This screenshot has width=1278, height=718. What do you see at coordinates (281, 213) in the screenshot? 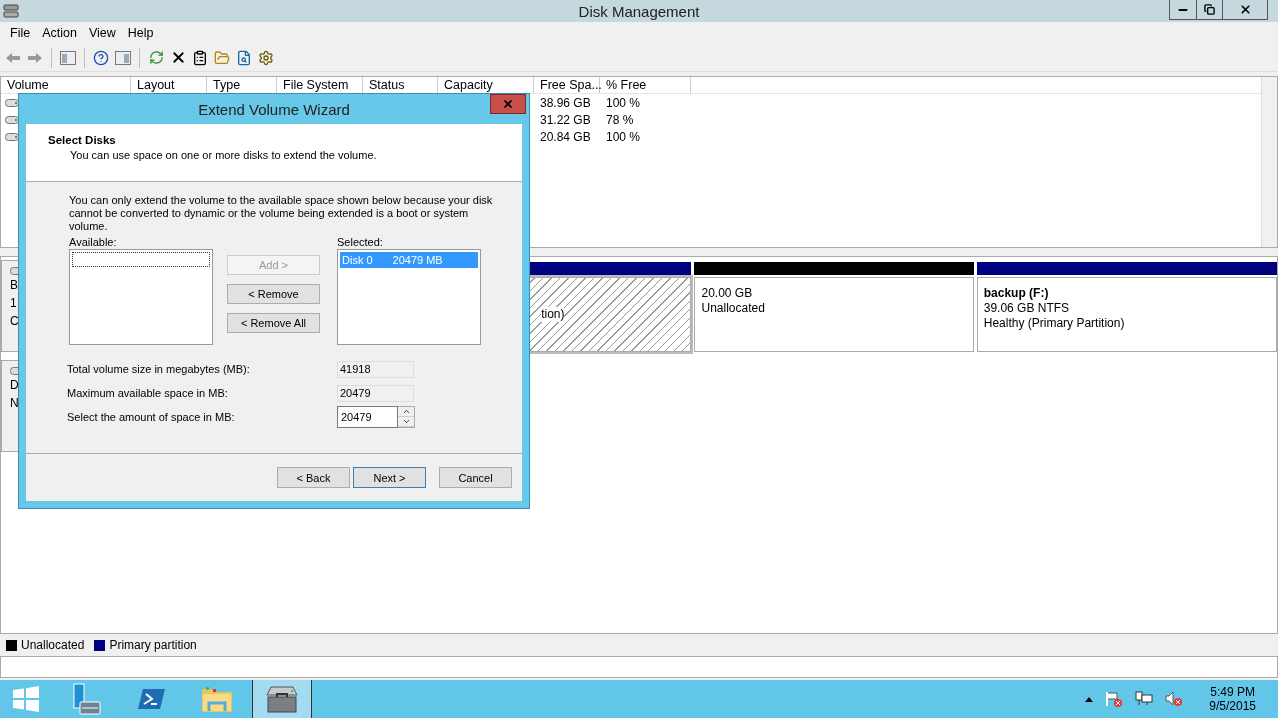
I see `note-text: You can only extend the volume to the available space shown below because your disk cannot be converted to dynamic or the volume being extended is a boot or system volume.` at bounding box center [281, 213].